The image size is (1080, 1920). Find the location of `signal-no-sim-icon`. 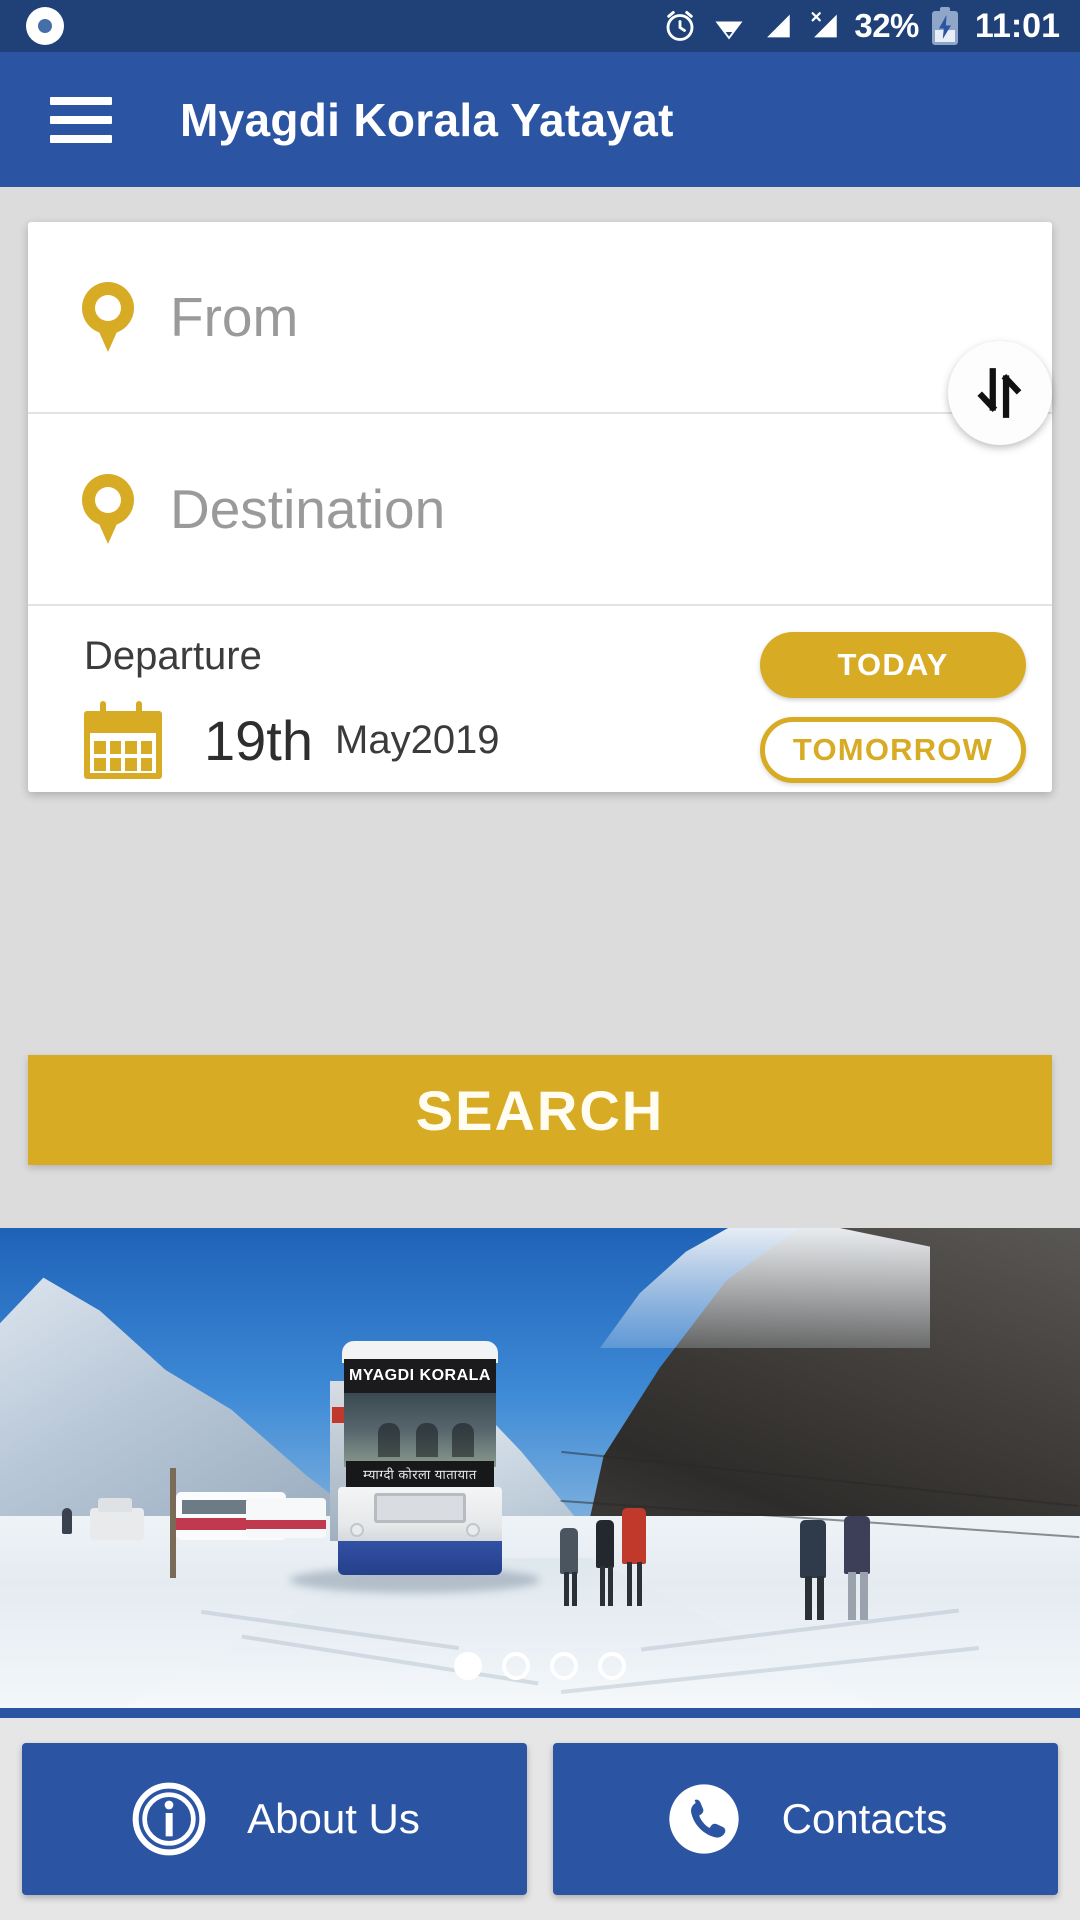

signal-no-sim-icon is located at coordinates (824, 25).